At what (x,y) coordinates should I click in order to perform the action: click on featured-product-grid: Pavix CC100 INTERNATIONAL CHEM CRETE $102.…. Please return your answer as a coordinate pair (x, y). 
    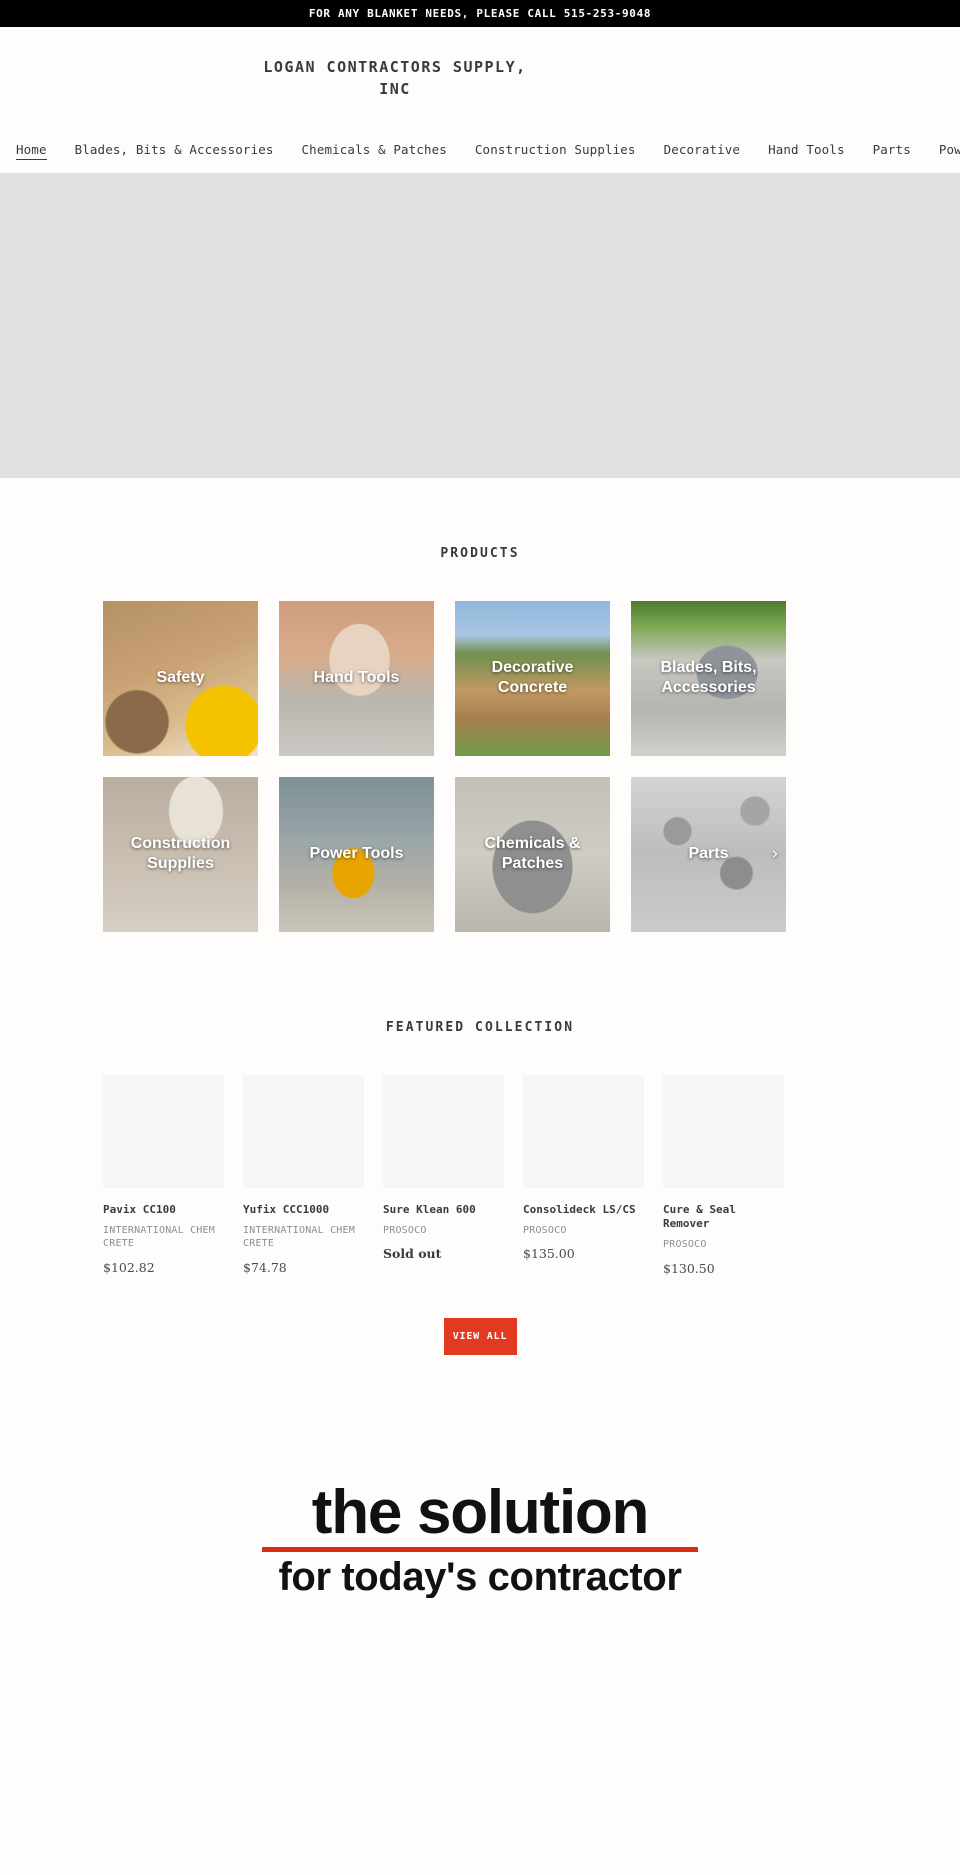
    Looking at the image, I should click on (480, 1175).